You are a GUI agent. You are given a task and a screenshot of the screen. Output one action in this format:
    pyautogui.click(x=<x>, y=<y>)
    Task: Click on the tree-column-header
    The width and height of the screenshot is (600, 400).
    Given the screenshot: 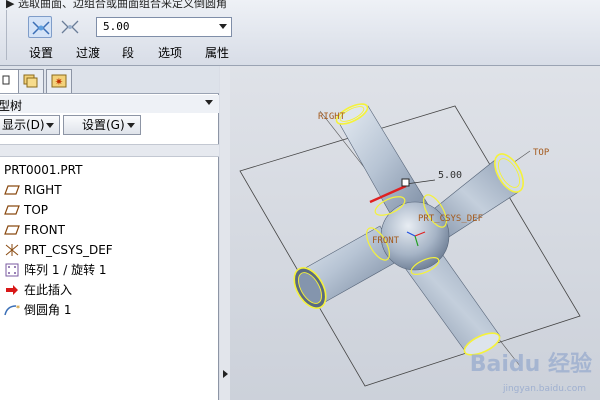 What is the action you would take?
    pyautogui.click(x=109, y=150)
    